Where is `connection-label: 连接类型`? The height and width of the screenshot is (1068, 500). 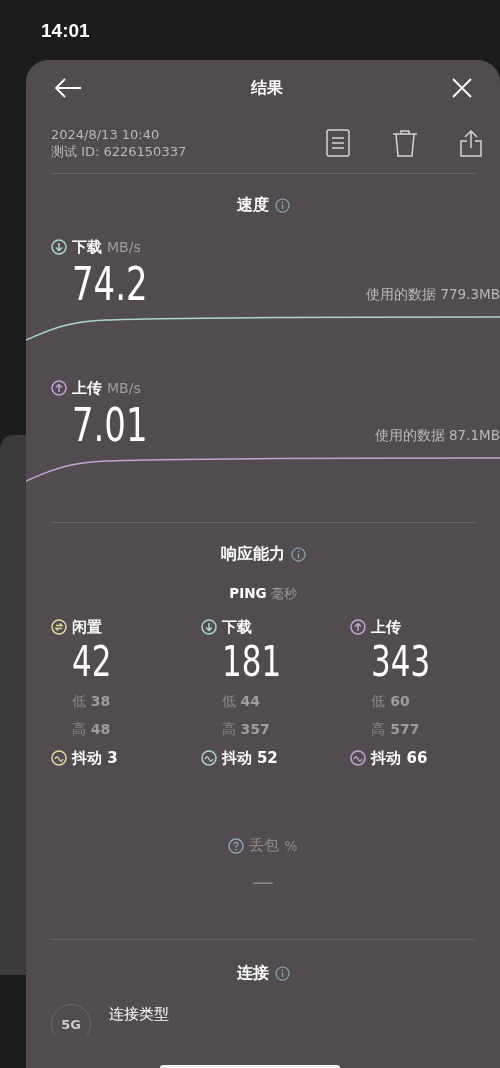
connection-label: 连接类型 is located at coordinates (139, 1014).